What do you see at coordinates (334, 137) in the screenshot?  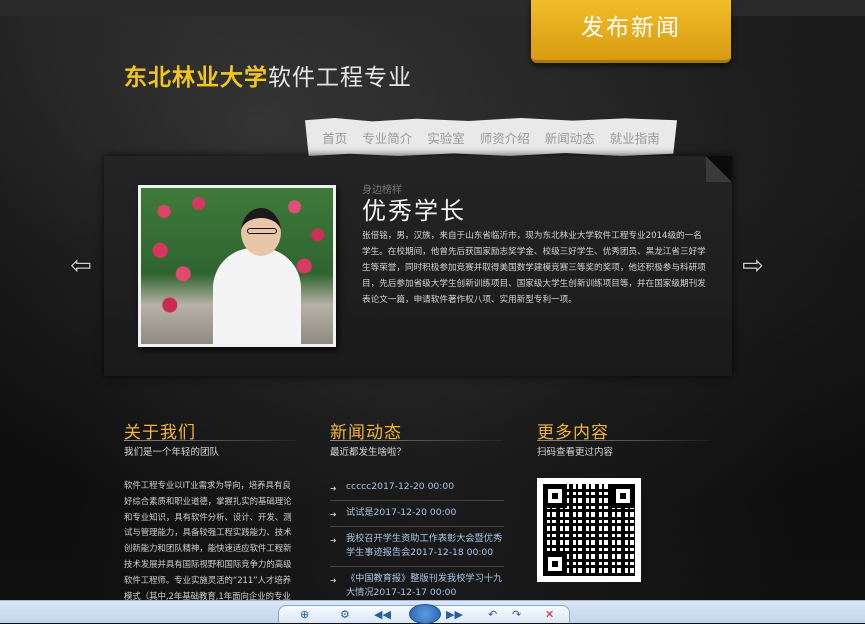 I see `nav-item-home: 首页` at bounding box center [334, 137].